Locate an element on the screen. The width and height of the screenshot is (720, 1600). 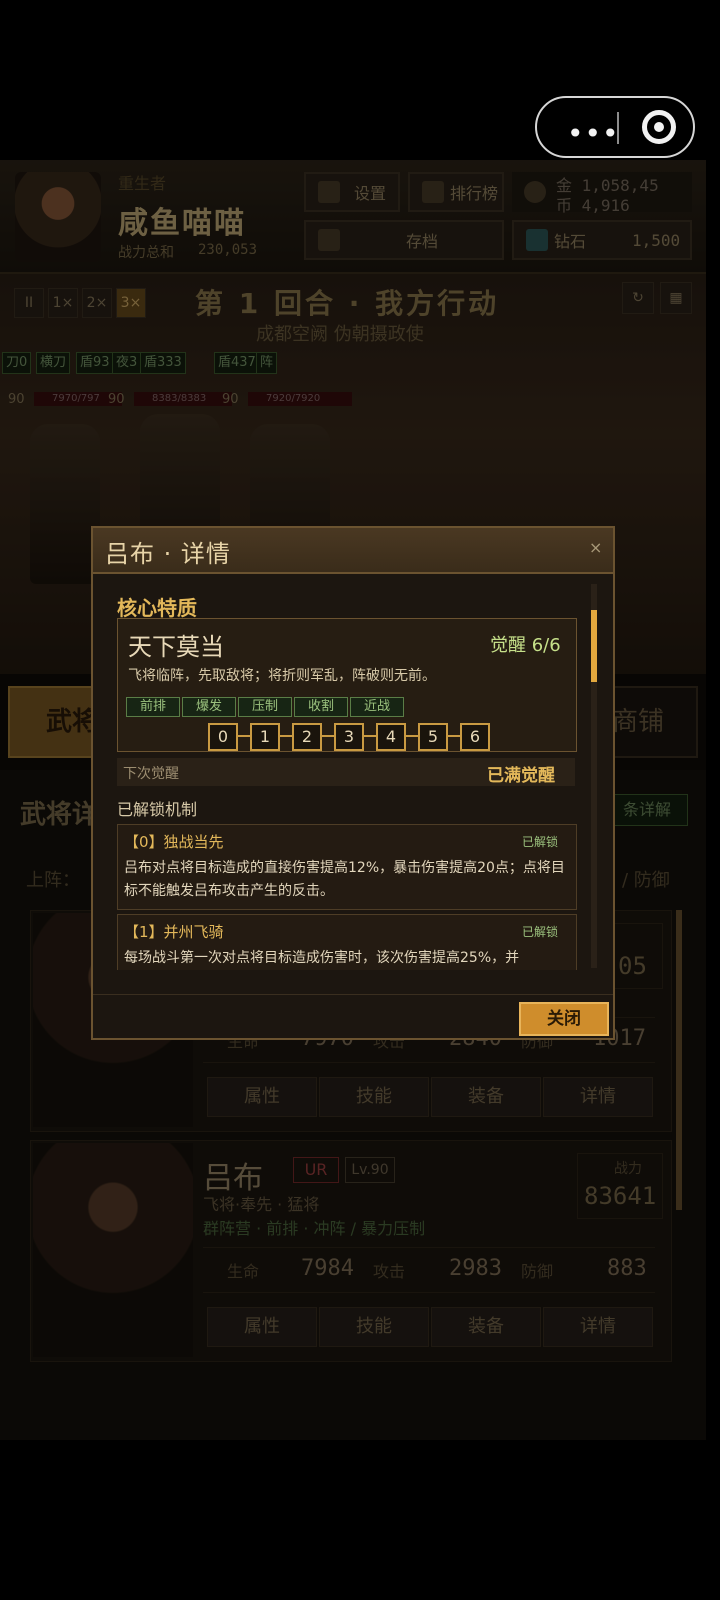
settings-button: 设置 is located at coordinates (352, 192).